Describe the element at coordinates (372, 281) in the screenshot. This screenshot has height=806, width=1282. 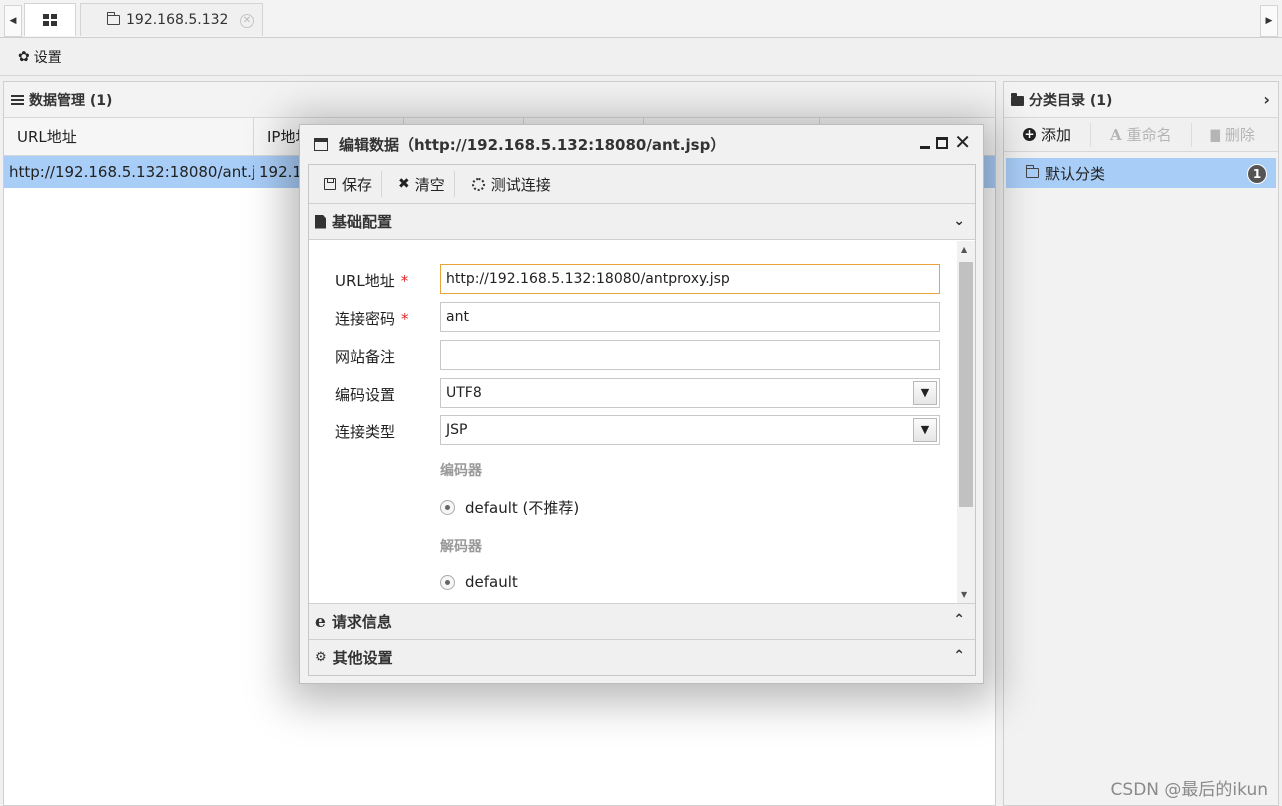
I see `url-label: URL地址 *` at that location.